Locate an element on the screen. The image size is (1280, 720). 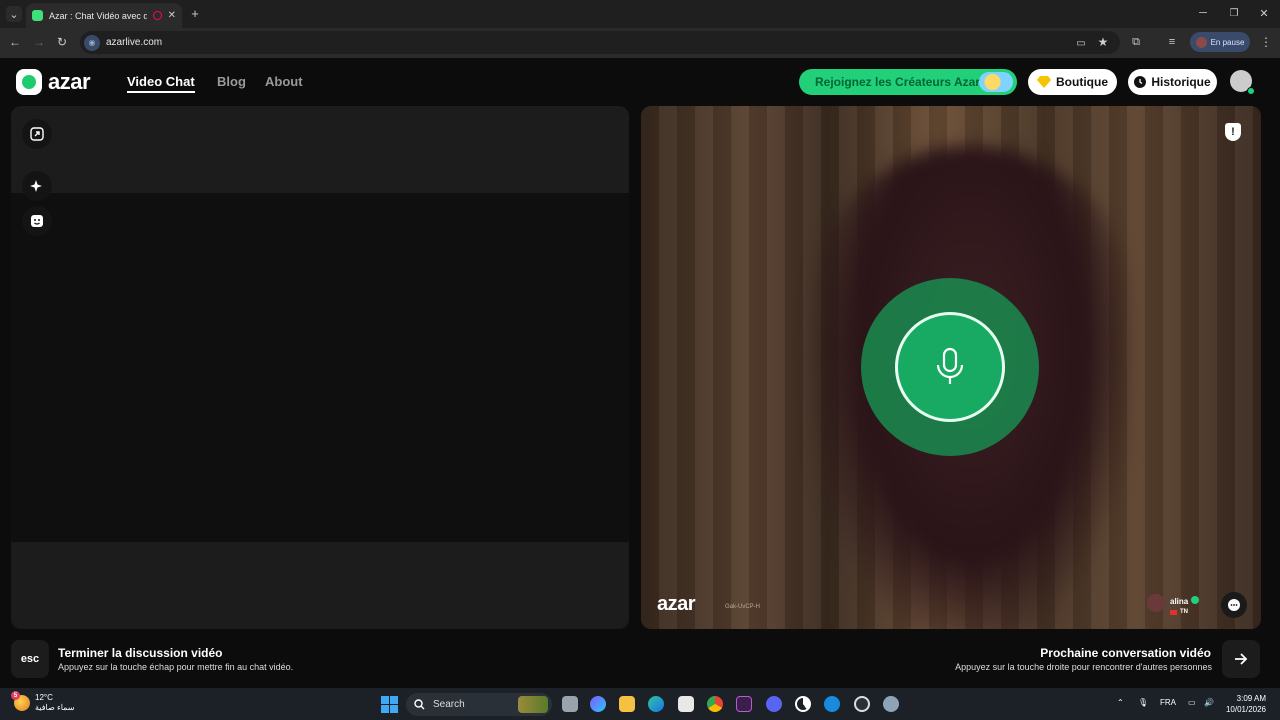
next-chat-button is located at coordinates (1241, 659).